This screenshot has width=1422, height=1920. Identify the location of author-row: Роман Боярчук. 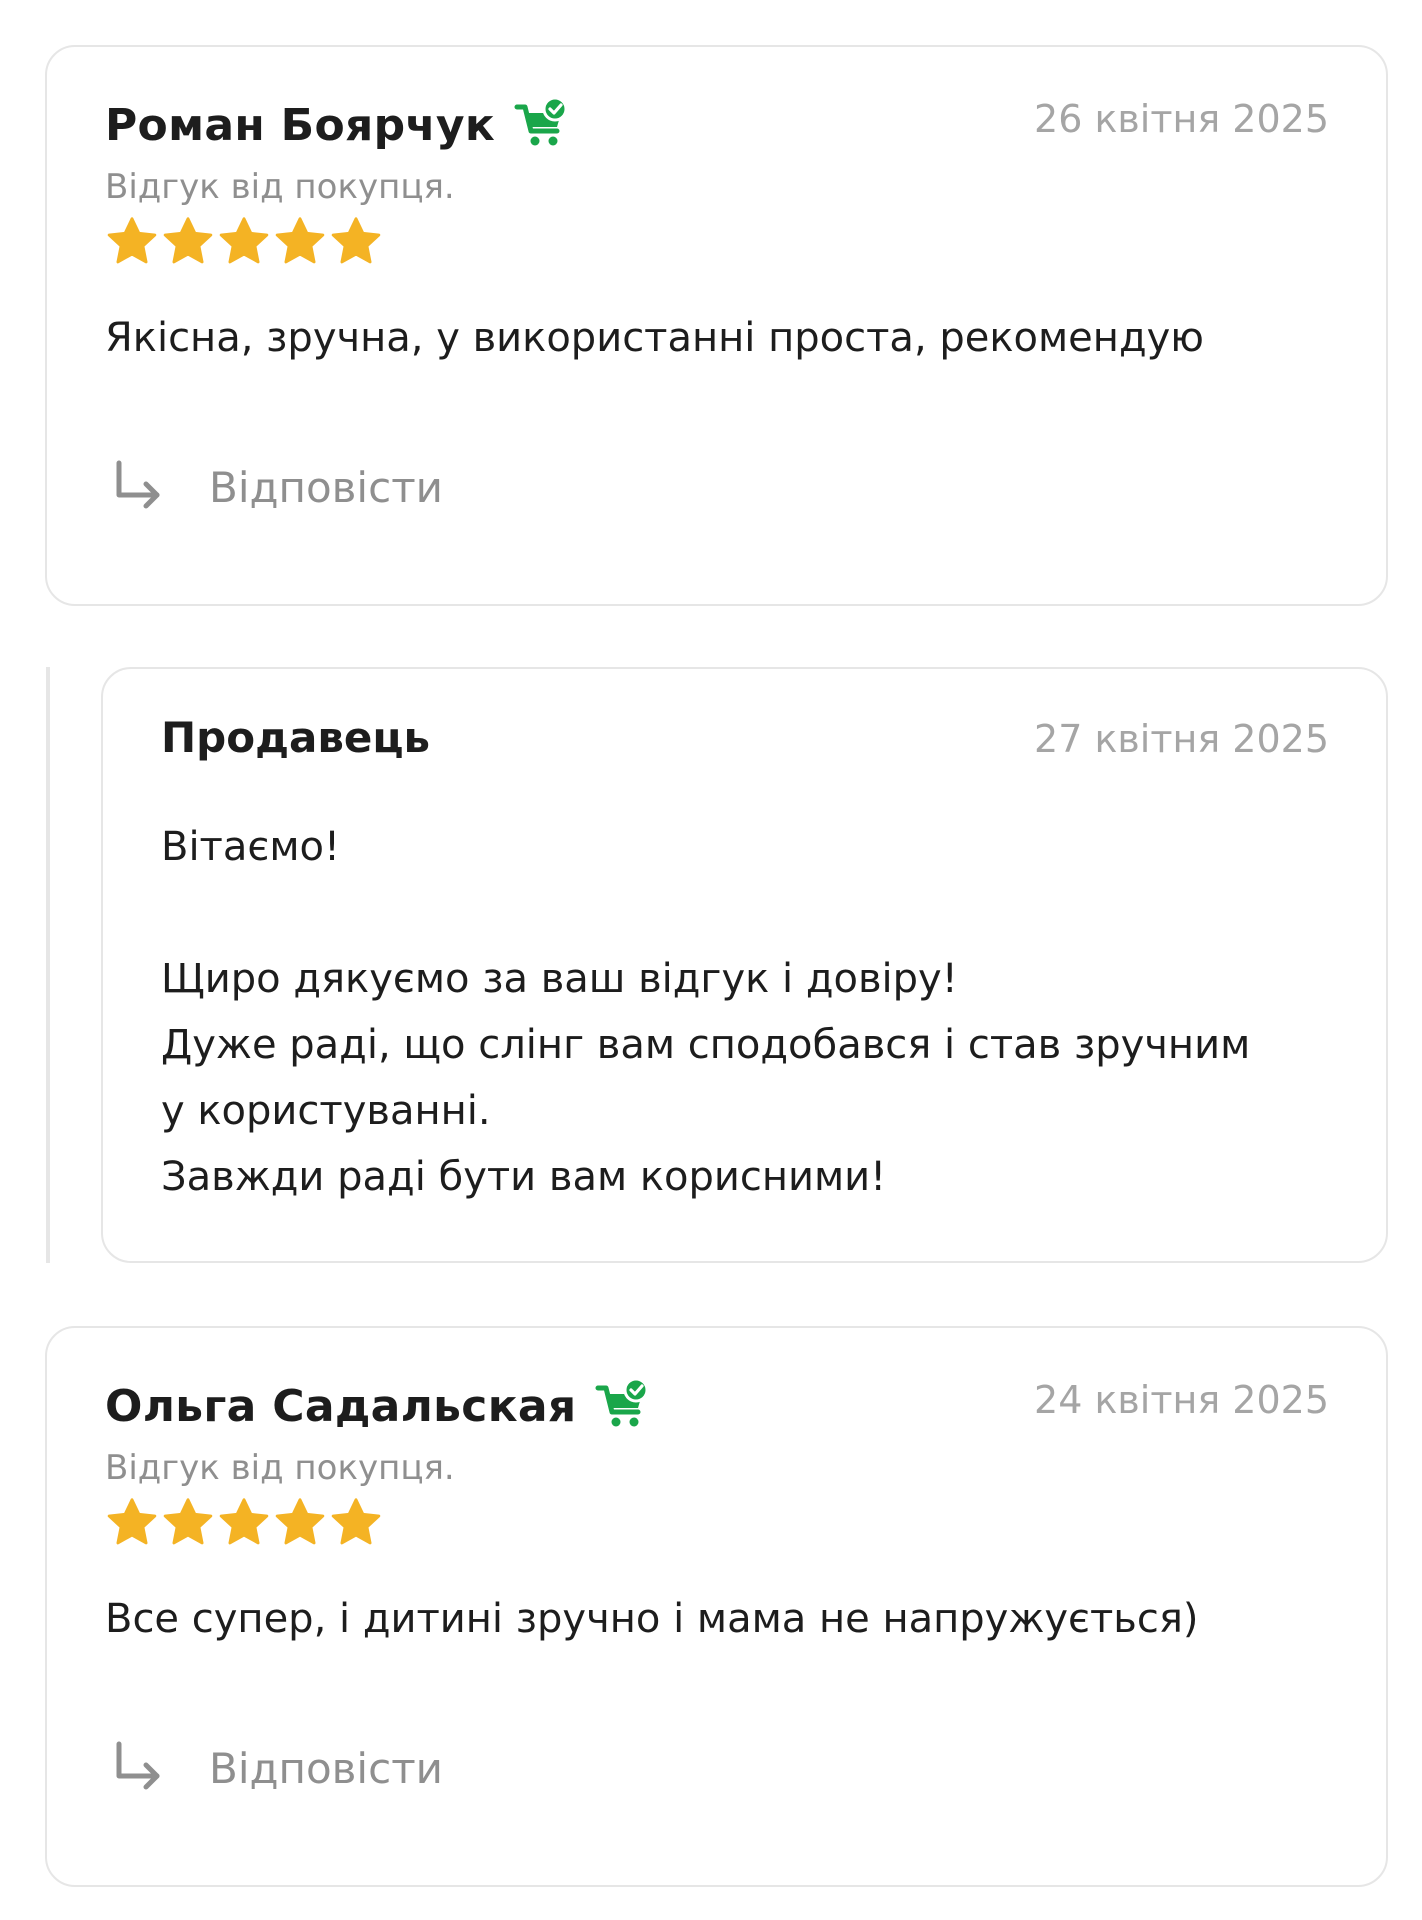
(339, 125).